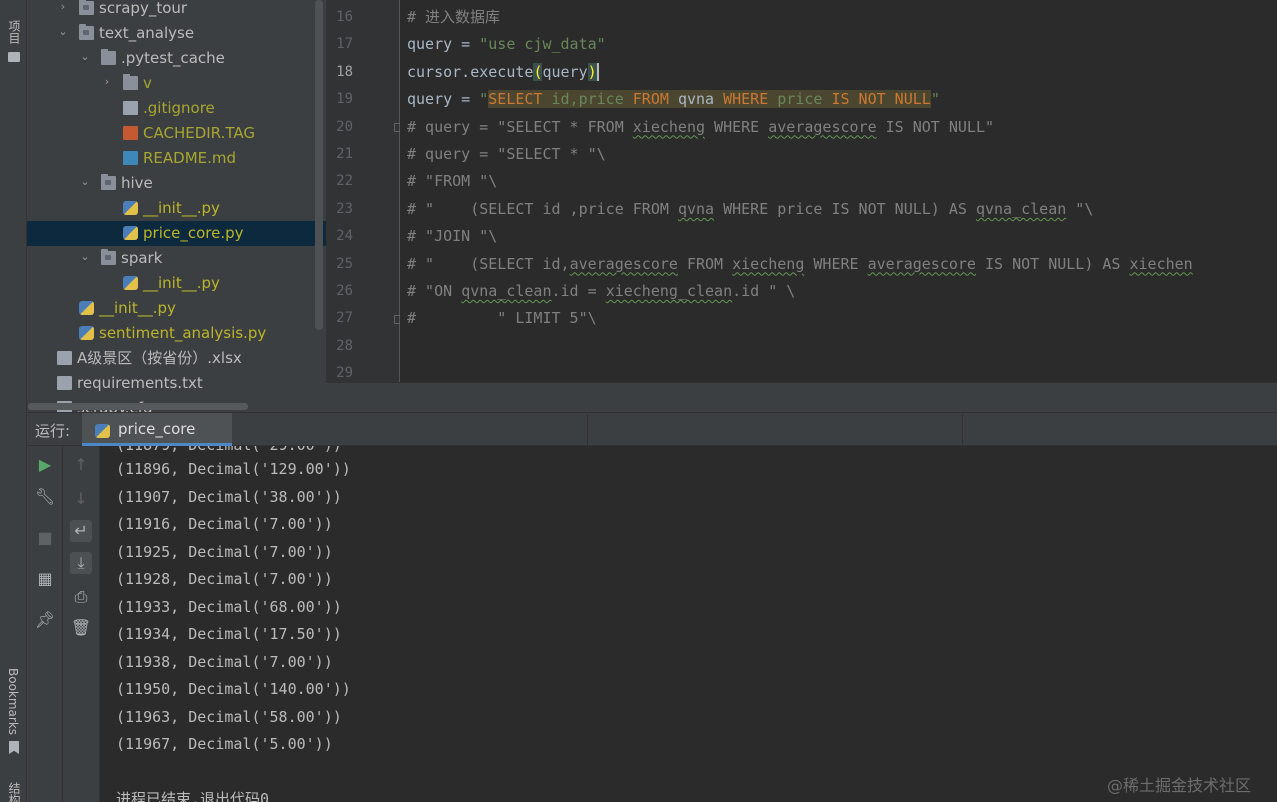  What do you see at coordinates (344, 291) in the screenshot?
I see `line-number: 26` at bounding box center [344, 291].